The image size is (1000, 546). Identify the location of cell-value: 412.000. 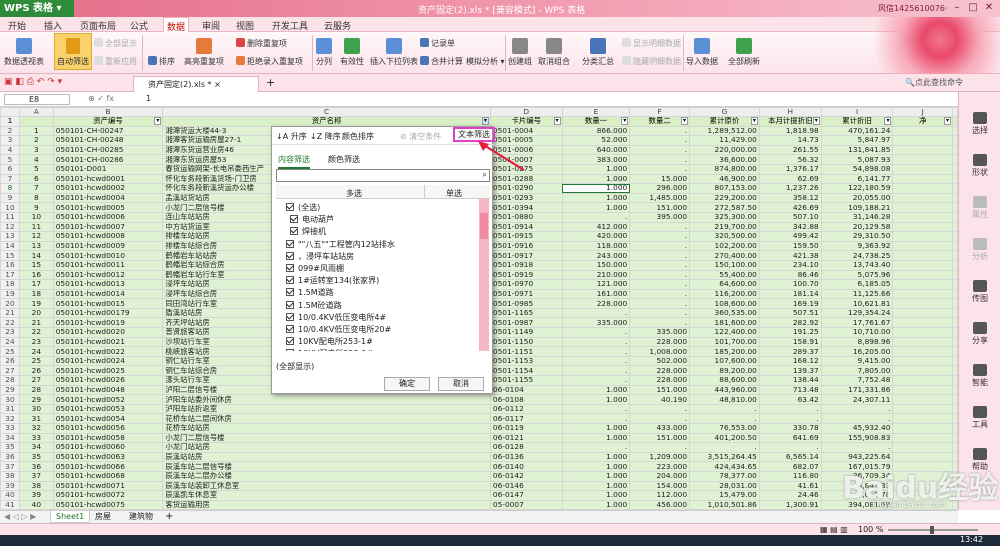
(596, 227).